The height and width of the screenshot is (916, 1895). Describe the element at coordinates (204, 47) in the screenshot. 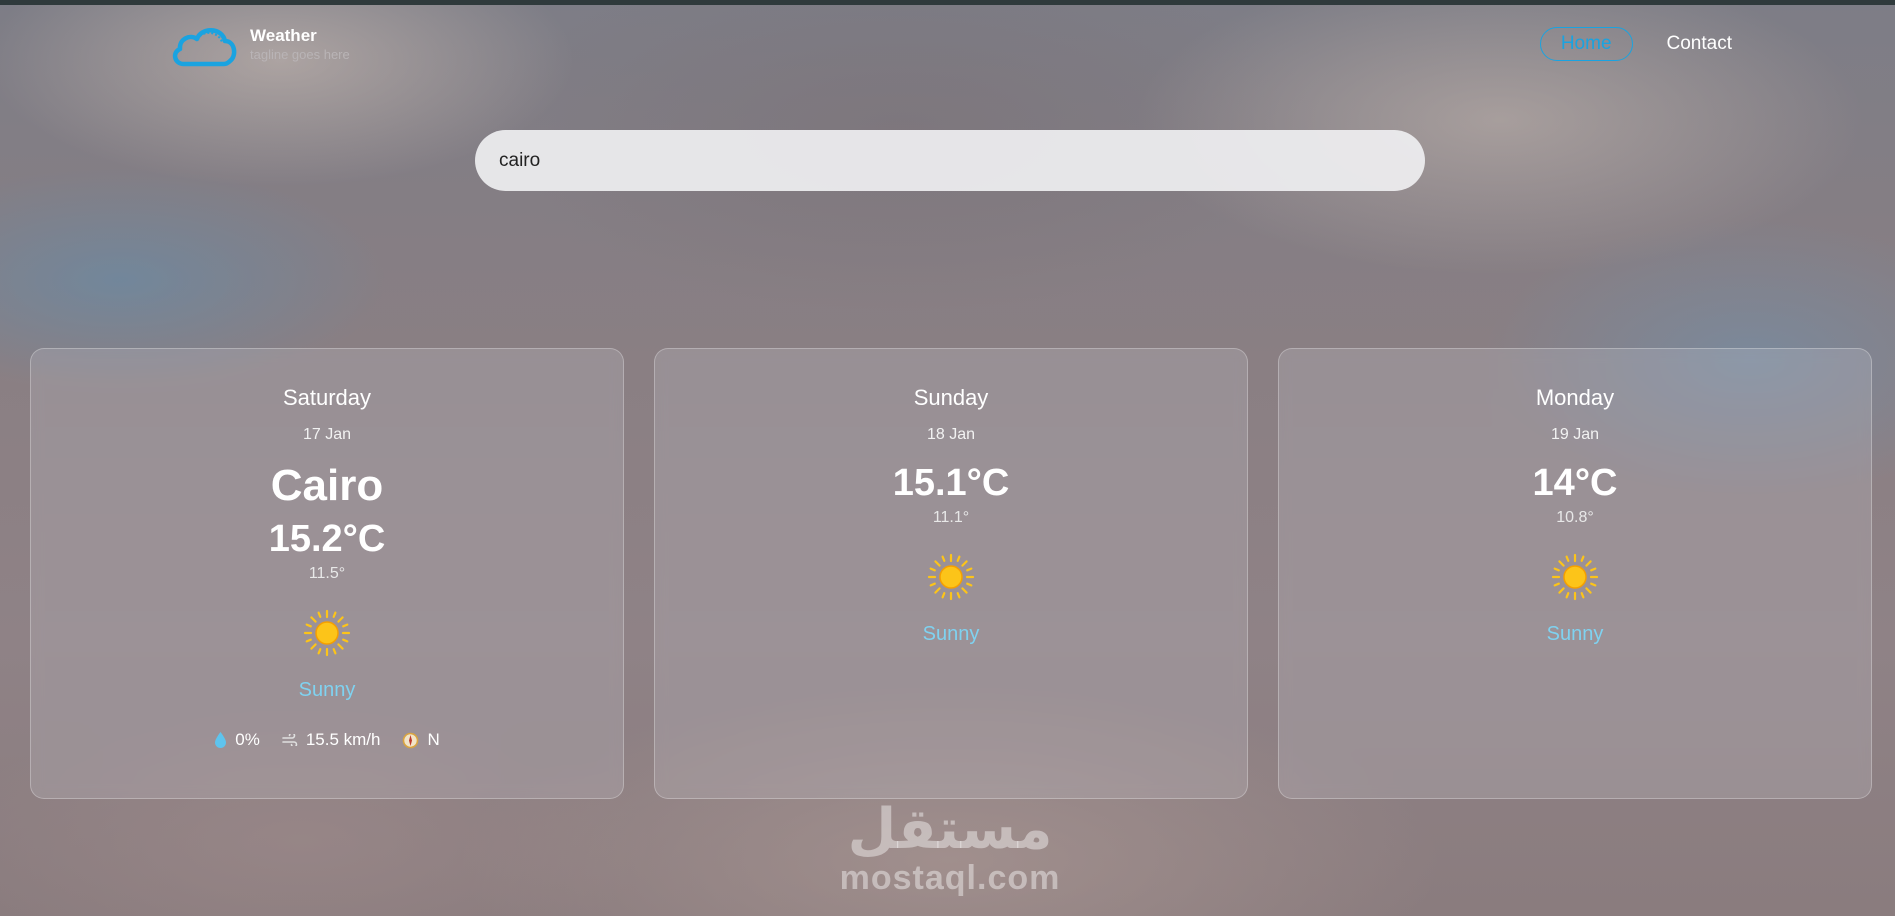

I see `cloud-icon` at that location.